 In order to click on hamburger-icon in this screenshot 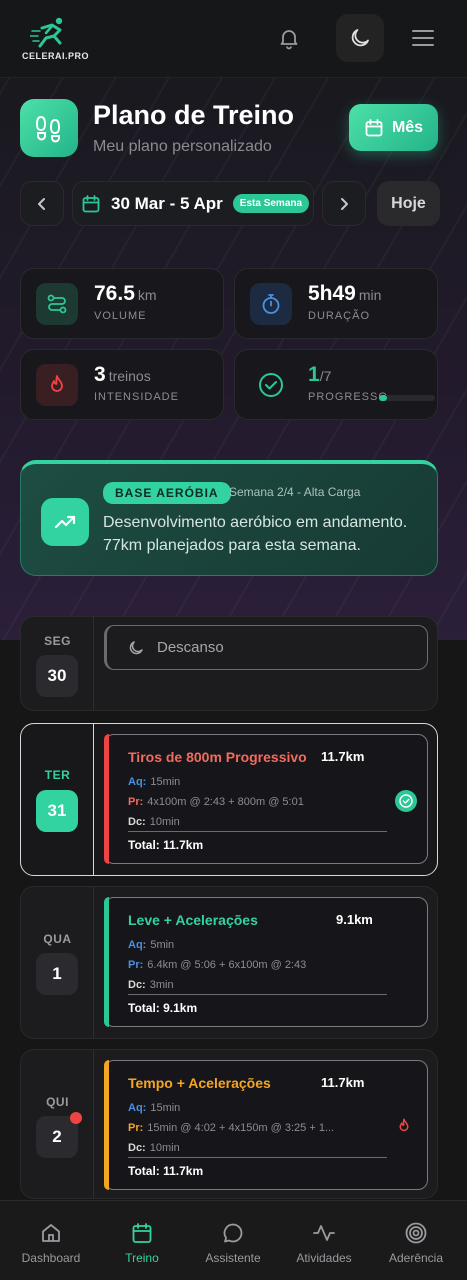, I will do `click(423, 38)`.